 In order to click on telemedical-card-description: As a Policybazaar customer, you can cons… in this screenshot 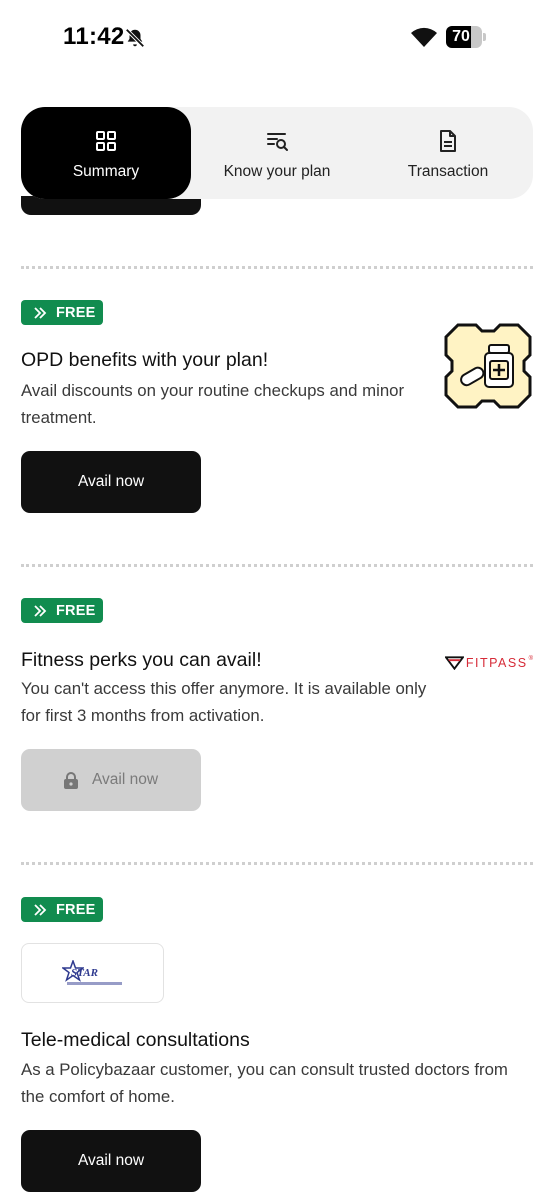, I will do `click(264, 1083)`.